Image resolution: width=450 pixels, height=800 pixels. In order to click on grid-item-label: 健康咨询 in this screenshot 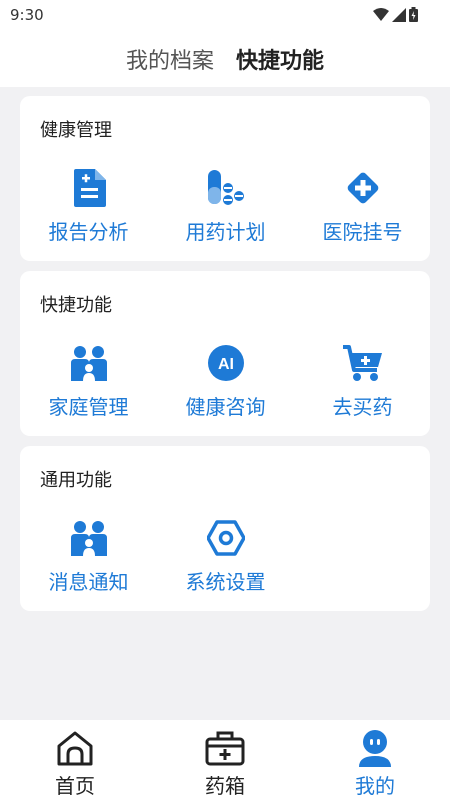, I will do `click(225, 407)`.